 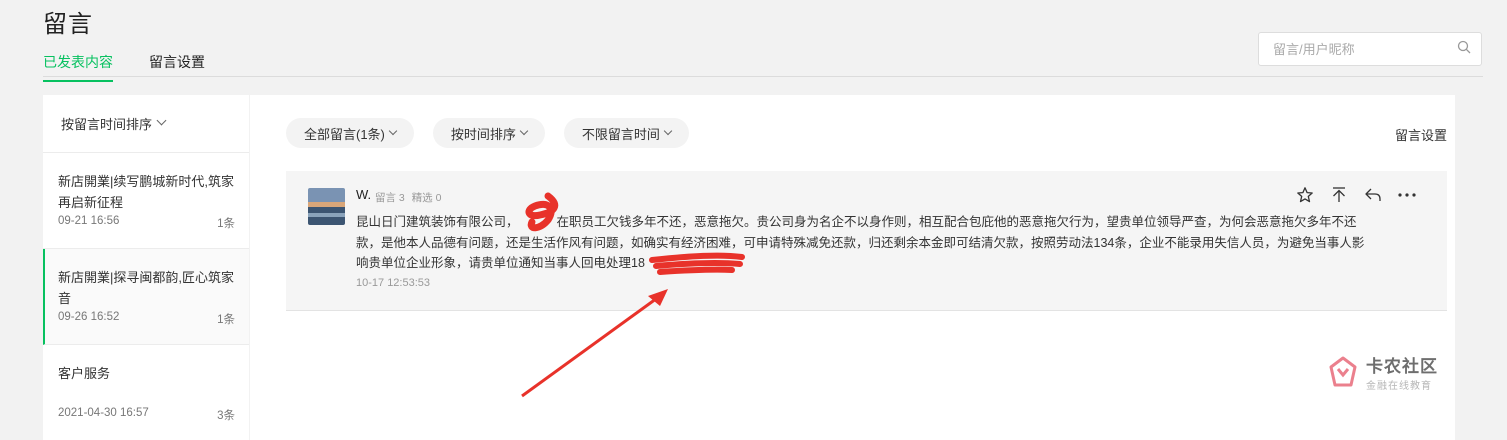 I want to click on article-item: 客户服务 2021-04-30 16:57 3条, so click(x=146, y=392).